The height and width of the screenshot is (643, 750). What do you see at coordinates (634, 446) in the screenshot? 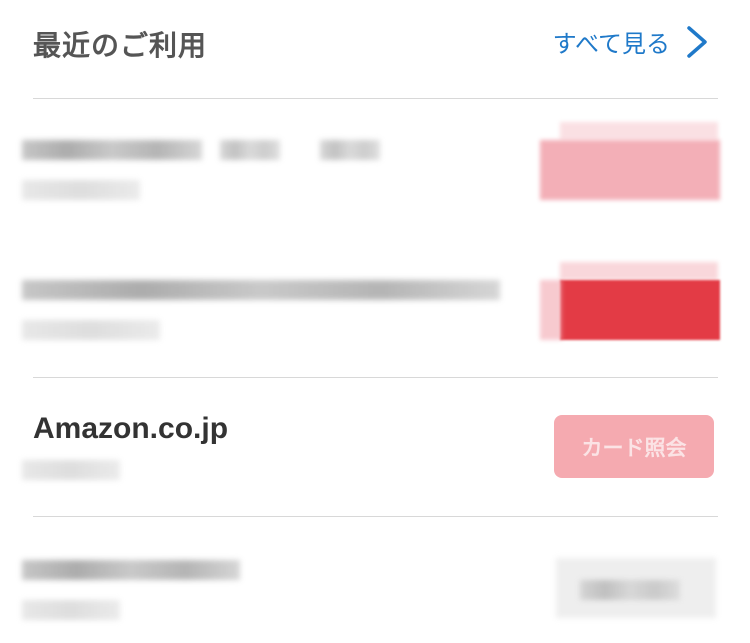
I see `card-inquiry-button: カード照会` at bounding box center [634, 446].